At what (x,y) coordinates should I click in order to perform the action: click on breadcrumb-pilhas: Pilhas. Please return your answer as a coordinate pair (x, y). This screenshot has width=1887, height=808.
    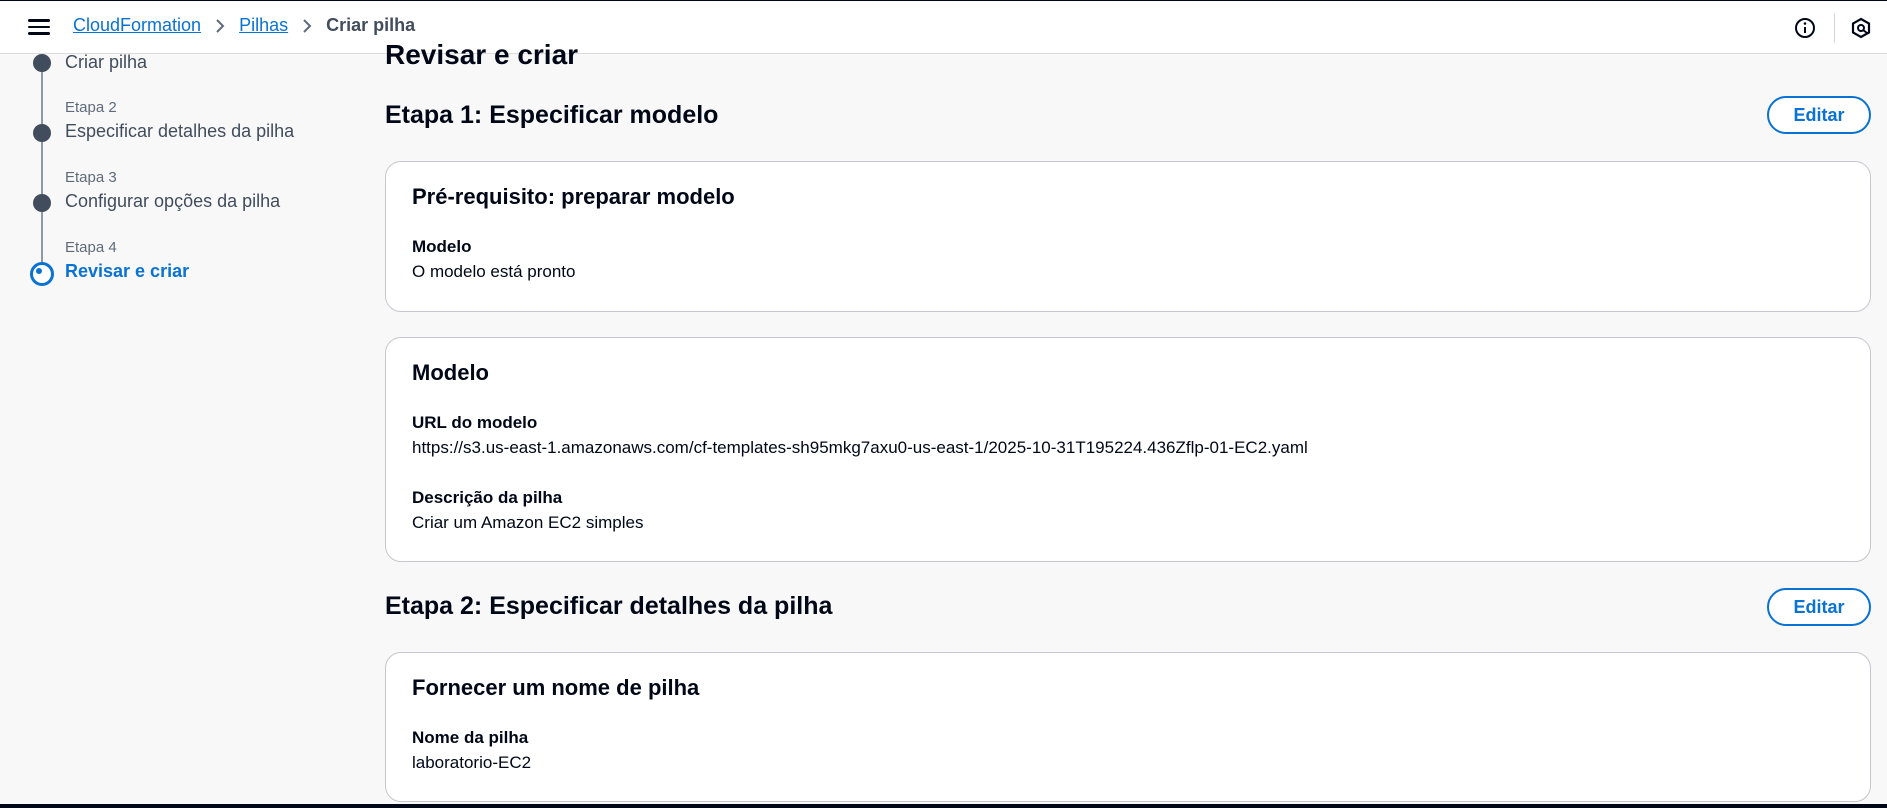
    Looking at the image, I should click on (263, 25).